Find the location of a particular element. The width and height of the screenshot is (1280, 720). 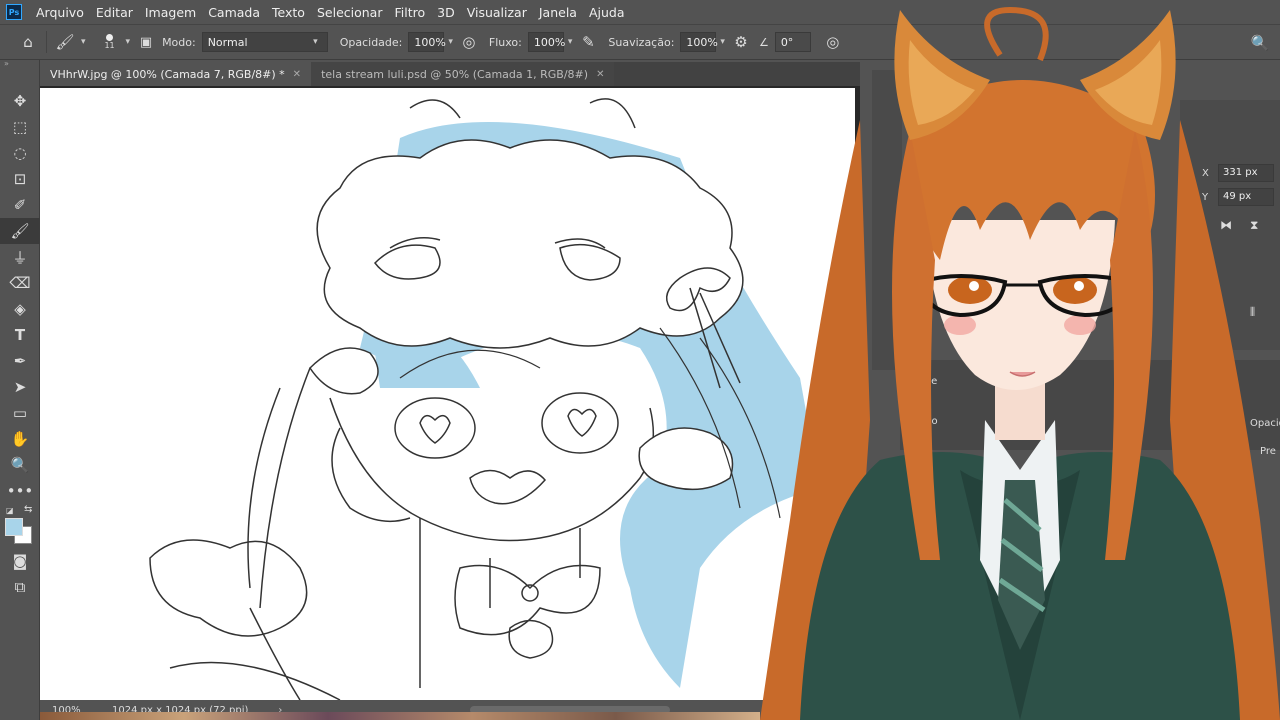

menu-visualizar: Visualizar is located at coordinates (497, 12).